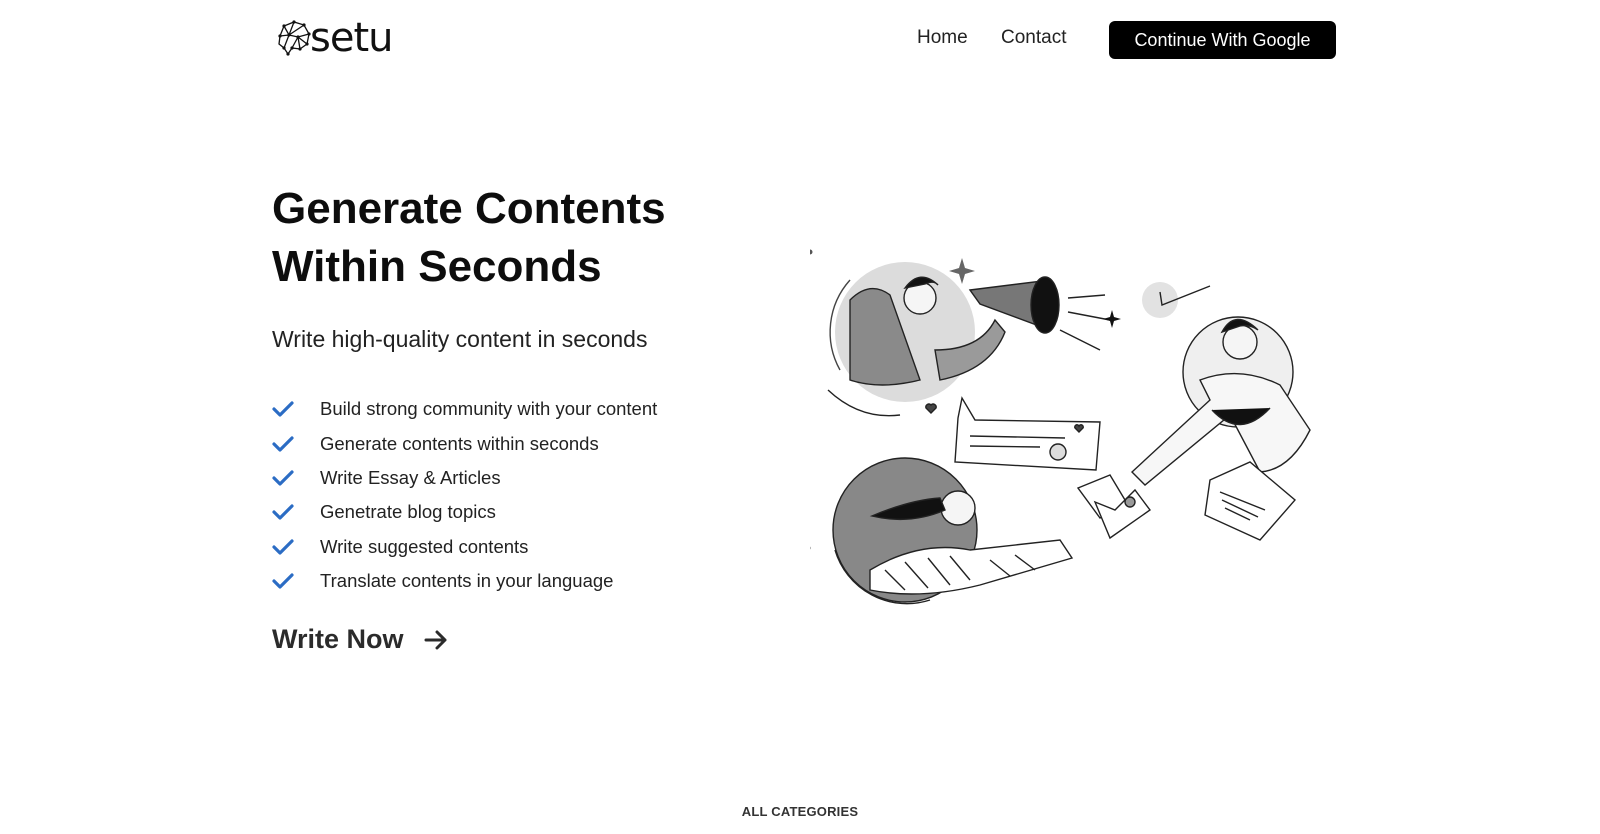  Describe the element at coordinates (351, 38) in the screenshot. I see `logo-text: setu` at that location.